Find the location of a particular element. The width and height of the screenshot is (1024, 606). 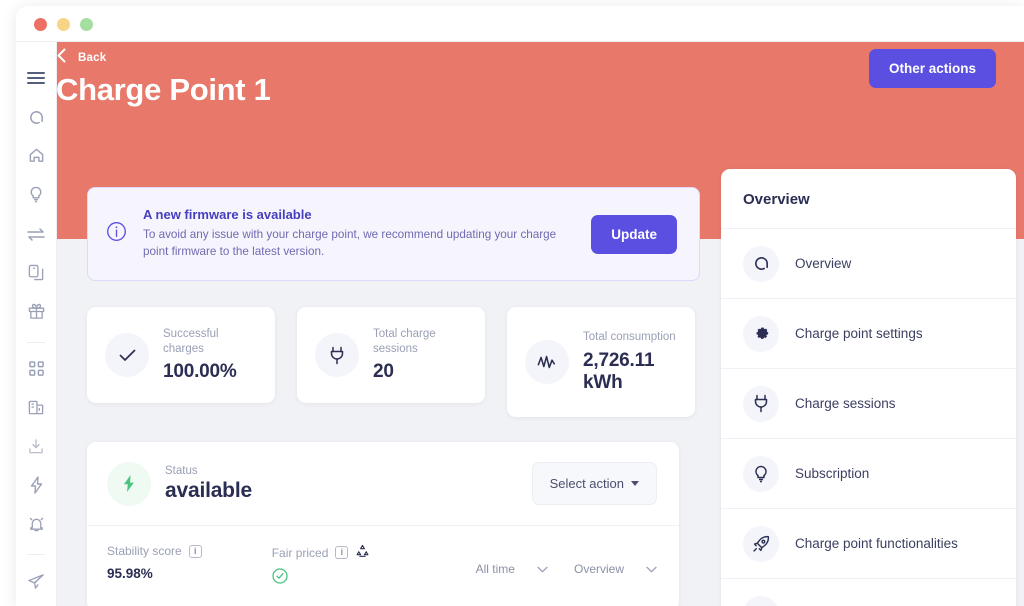

chevron-left-icon is located at coordinates (61, 58).